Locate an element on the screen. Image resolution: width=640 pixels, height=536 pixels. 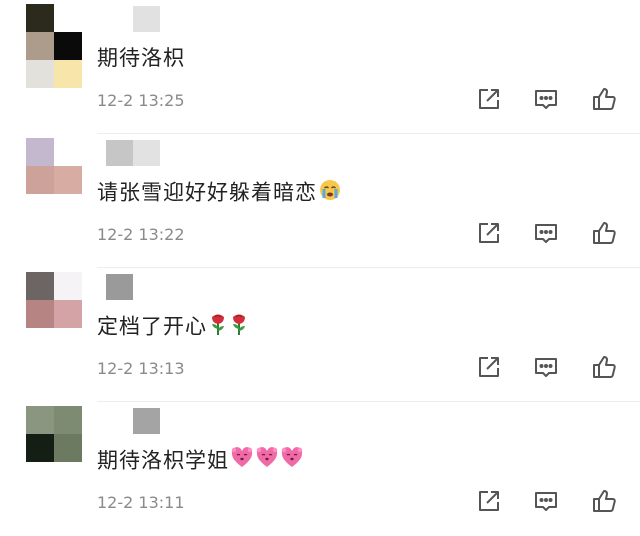
comment-text: 期待洛枳 is located at coordinates (141, 58).